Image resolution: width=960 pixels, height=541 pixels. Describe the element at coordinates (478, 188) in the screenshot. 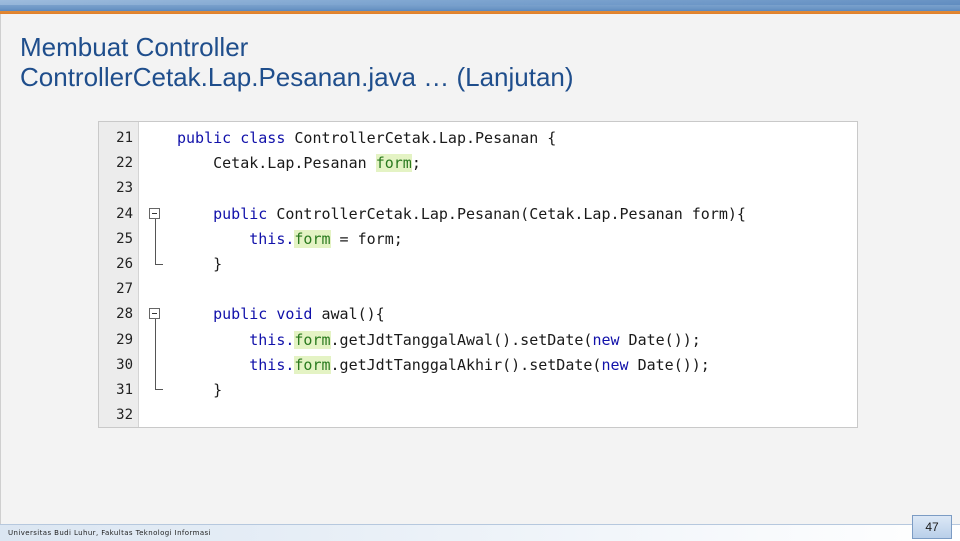

I see `code-line: 23` at that location.